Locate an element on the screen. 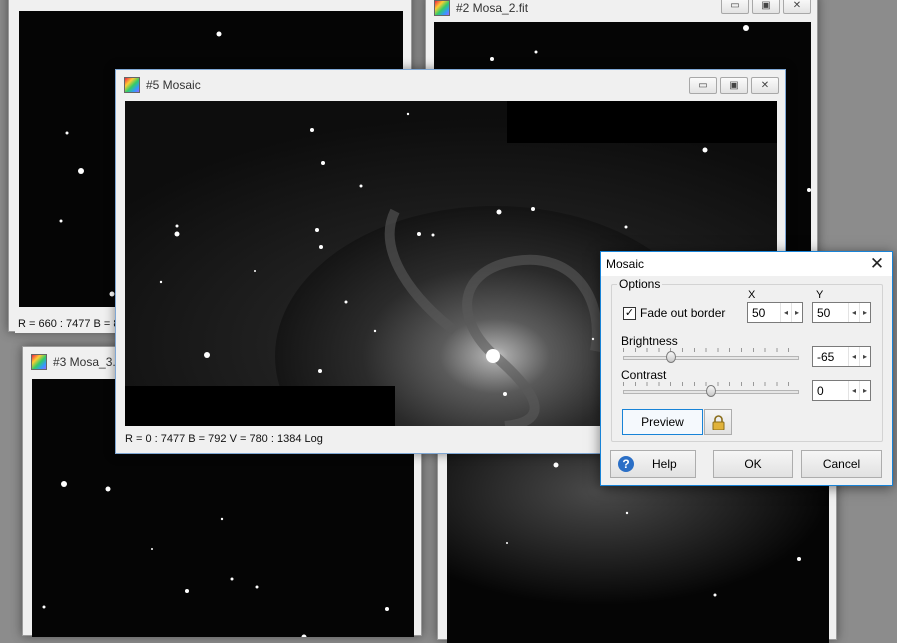 The height and width of the screenshot is (643, 897). help-icon: ? is located at coordinates (626, 464).